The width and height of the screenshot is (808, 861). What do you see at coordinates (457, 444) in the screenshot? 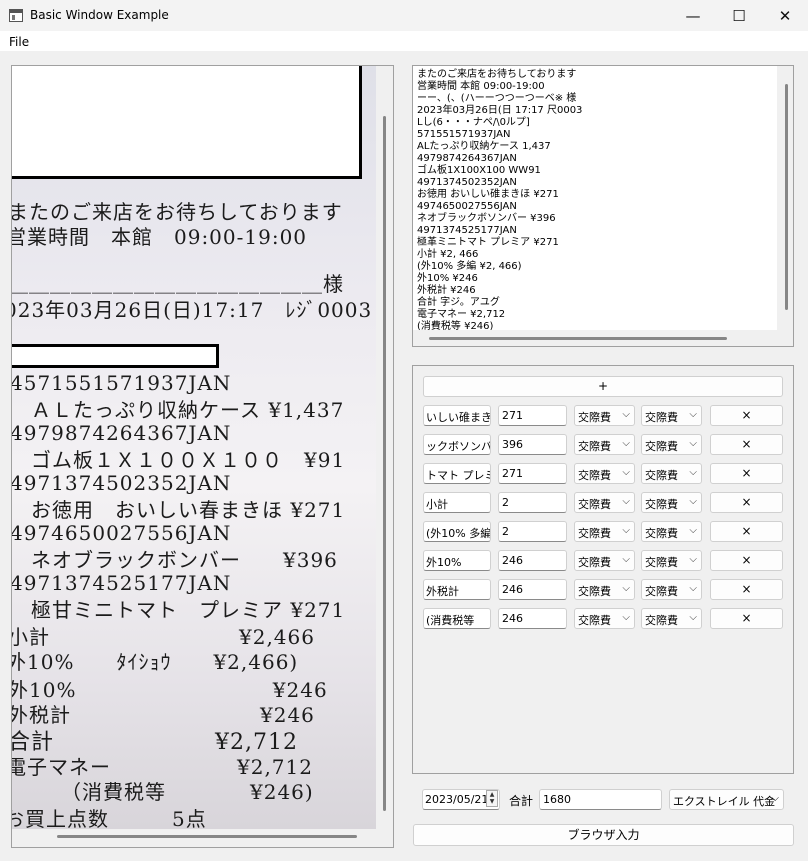
I see `item-name-input: ックボソンバー` at bounding box center [457, 444].